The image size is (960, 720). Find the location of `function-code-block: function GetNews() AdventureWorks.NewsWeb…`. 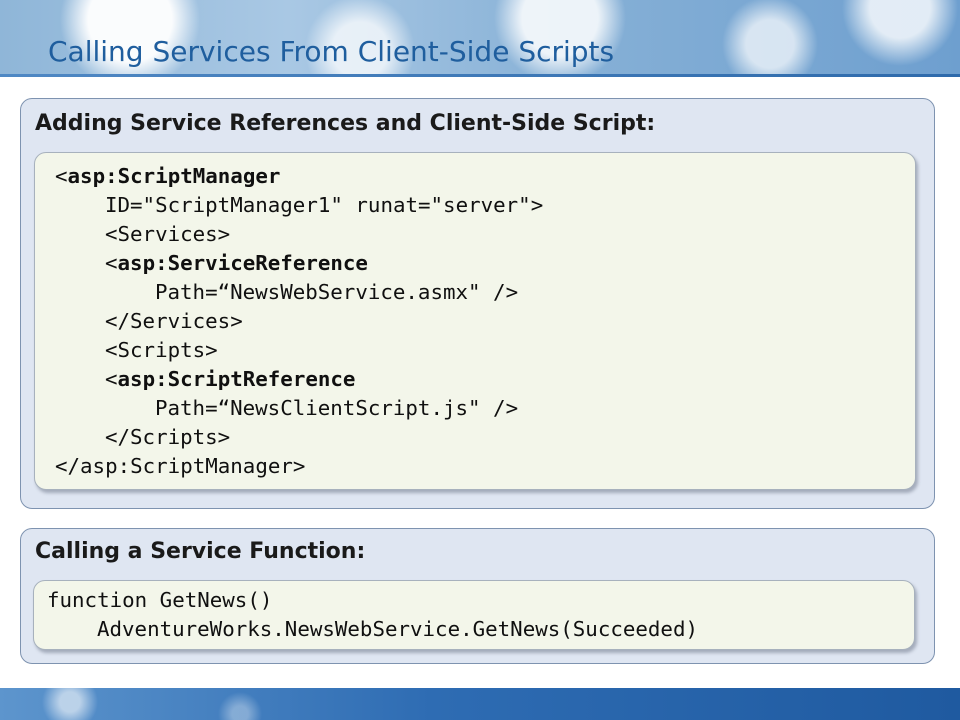

function-code-block: function GetNews() AdventureWorks.NewsWeb… is located at coordinates (474, 615).